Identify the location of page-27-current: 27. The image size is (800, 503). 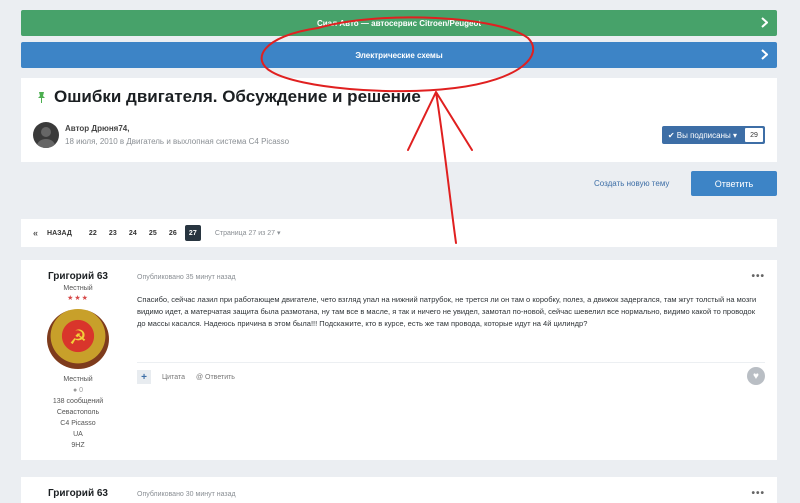
(192, 233).